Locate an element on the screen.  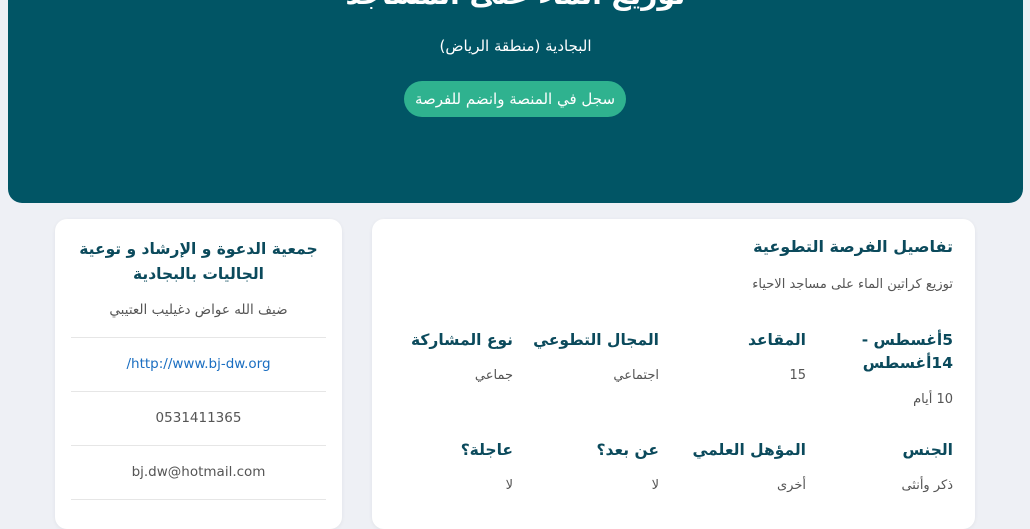
field-label: الجنس is located at coordinates (927, 450).